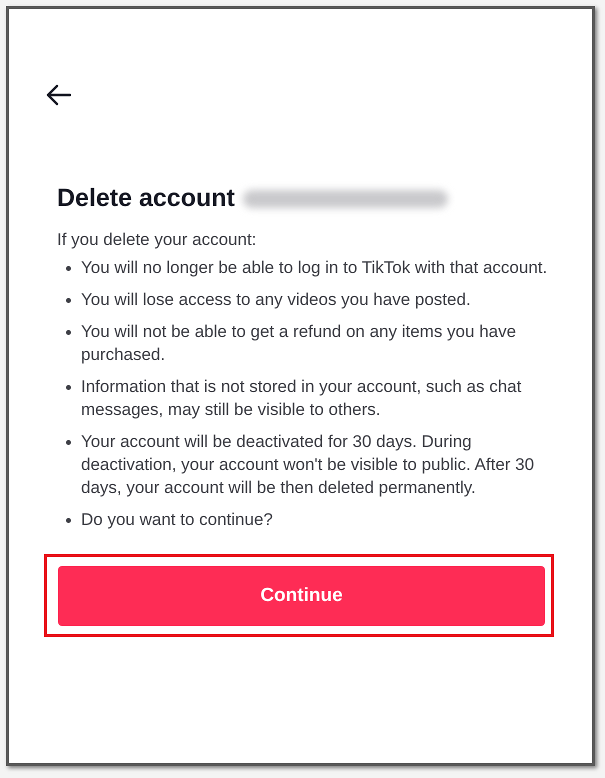 The image size is (605, 778). What do you see at coordinates (308, 465) in the screenshot?
I see `bullet-text: Your account will be deactivated for 30 days. During deactivation, your account won't be visible to public. After 30 days, your account will be then deleted permanently.` at bounding box center [308, 465].